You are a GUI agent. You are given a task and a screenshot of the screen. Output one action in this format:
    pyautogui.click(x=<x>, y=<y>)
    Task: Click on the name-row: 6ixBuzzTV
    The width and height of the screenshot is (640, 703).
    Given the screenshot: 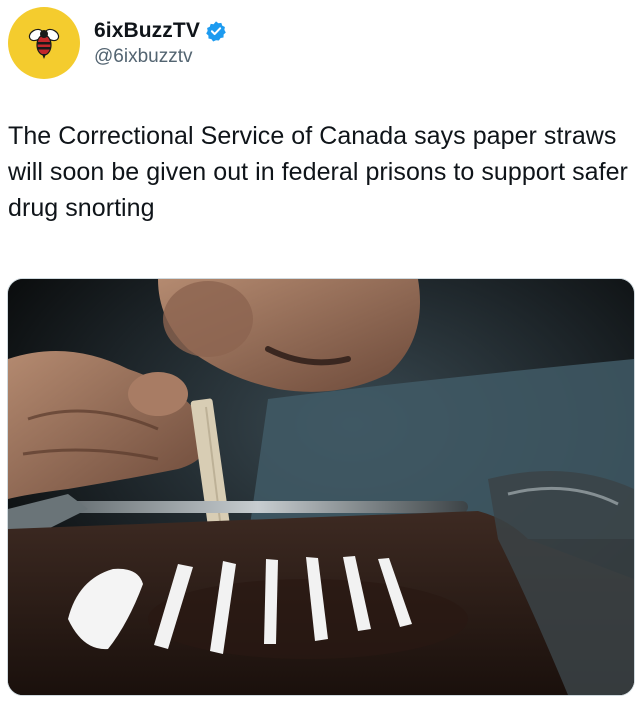 What is the action you would take?
    pyautogui.click(x=160, y=31)
    